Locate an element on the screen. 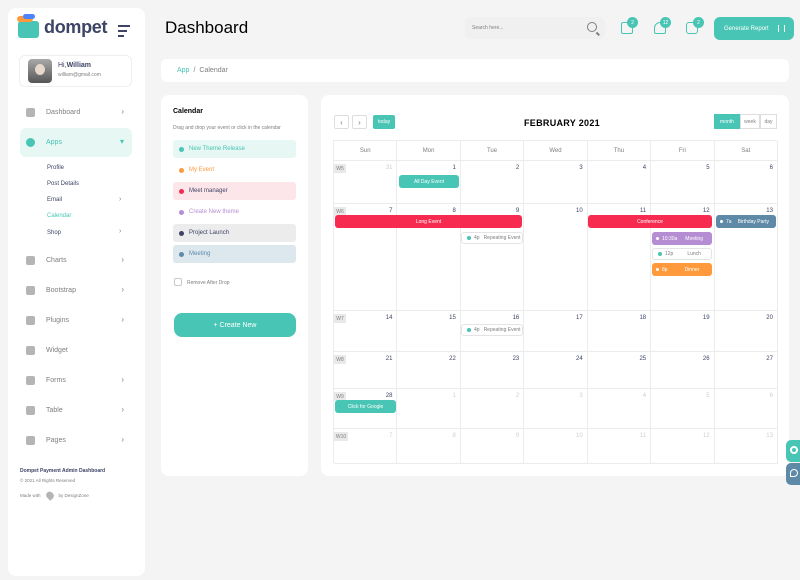 The height and width of the screenshot is (580, 800). calendar-day-cell: 20 is located at coordinates (746, 331).